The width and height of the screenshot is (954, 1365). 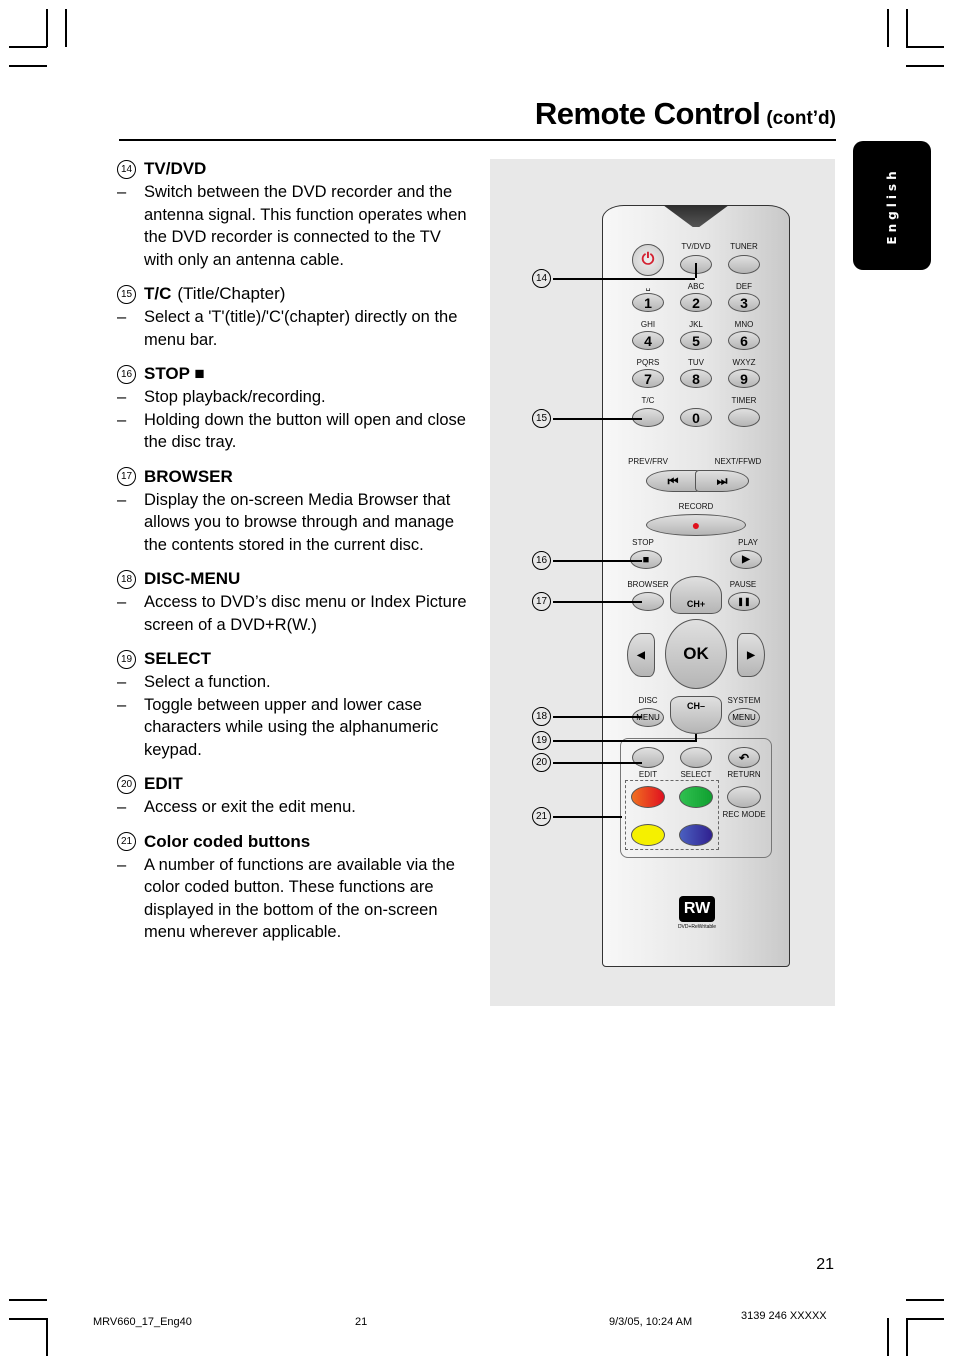 I want to click on item-number: 17, so click(x=126, y=476).